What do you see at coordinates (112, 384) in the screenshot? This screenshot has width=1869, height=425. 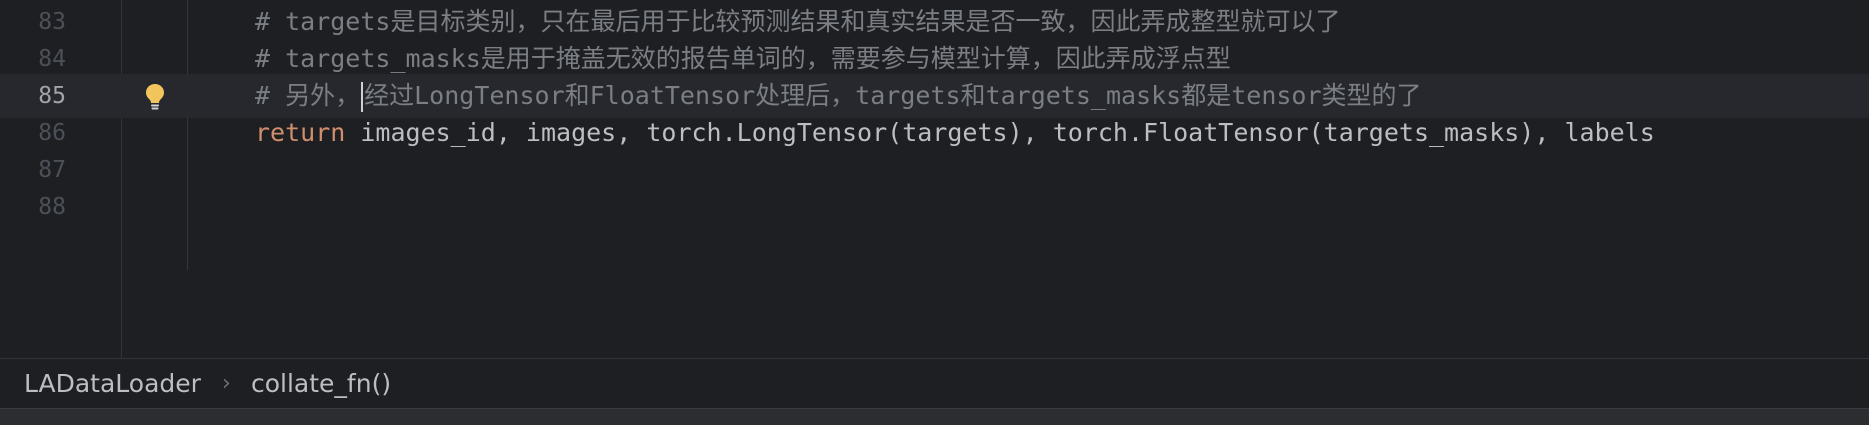 I see `breadcrumb-class: LADataLoader` at bounding box center [112, 384].